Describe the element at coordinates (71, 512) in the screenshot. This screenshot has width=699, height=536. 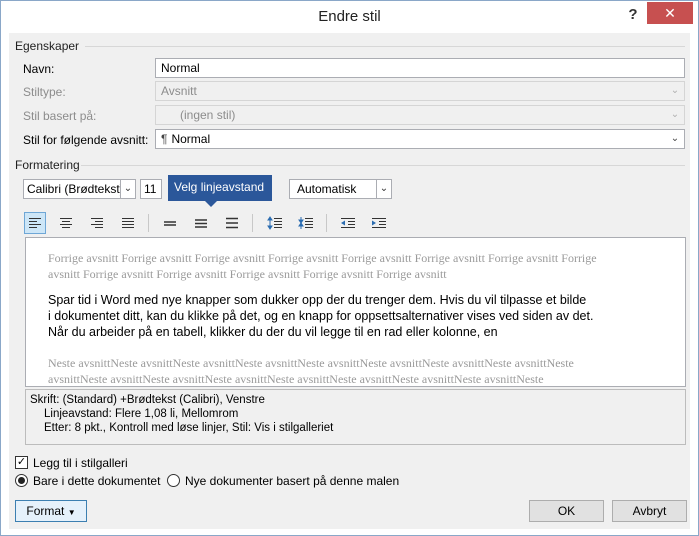
I see `dropdown-arrow-icon: ▼` at that location.